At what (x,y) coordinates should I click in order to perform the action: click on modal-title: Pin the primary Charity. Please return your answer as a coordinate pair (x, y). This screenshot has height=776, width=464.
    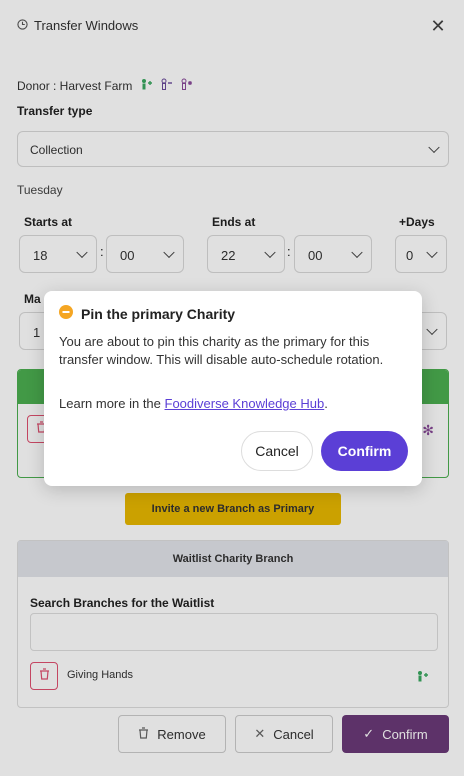
    Looking at the image, I should click on (158, 313).